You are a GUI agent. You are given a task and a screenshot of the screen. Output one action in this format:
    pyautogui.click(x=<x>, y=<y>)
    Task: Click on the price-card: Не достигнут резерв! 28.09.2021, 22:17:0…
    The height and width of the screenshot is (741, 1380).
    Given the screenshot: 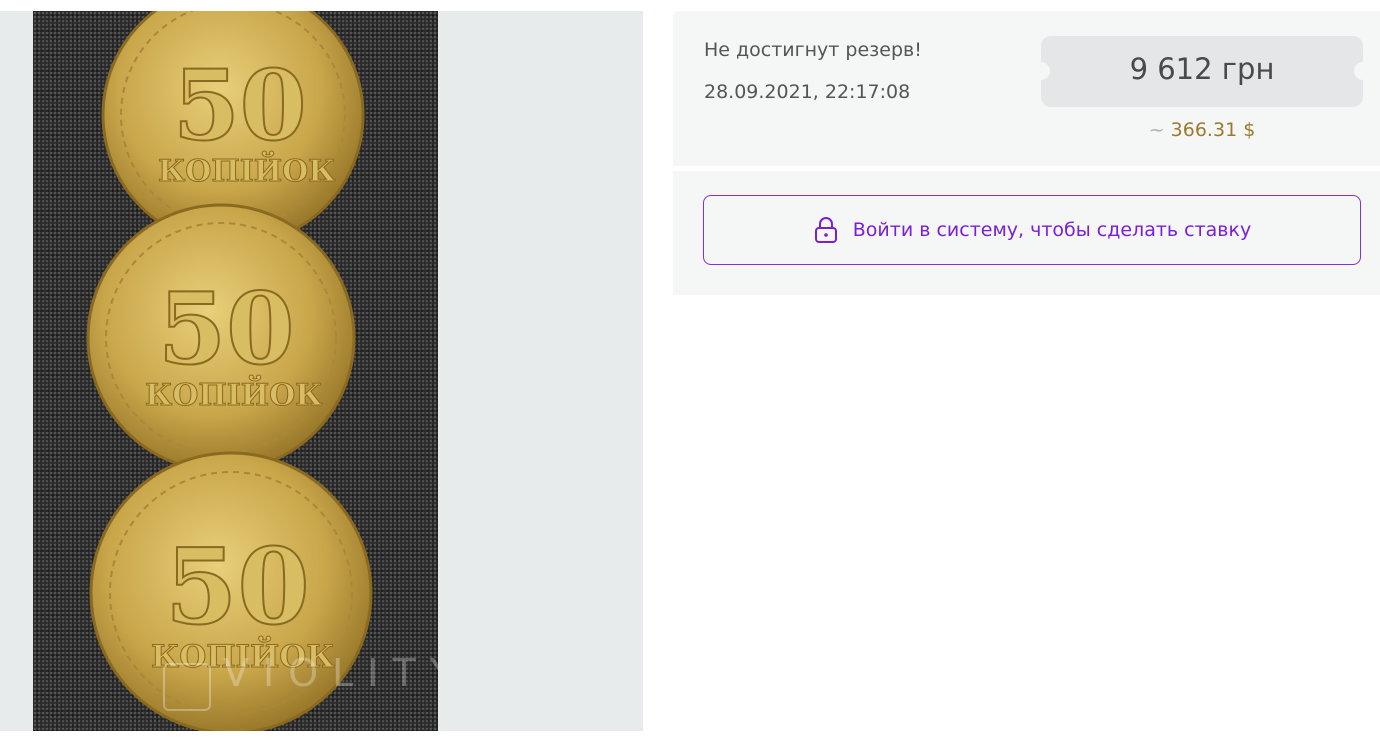 What is the action you would take?
    pyautogui.click(x=1026, y=88)
    